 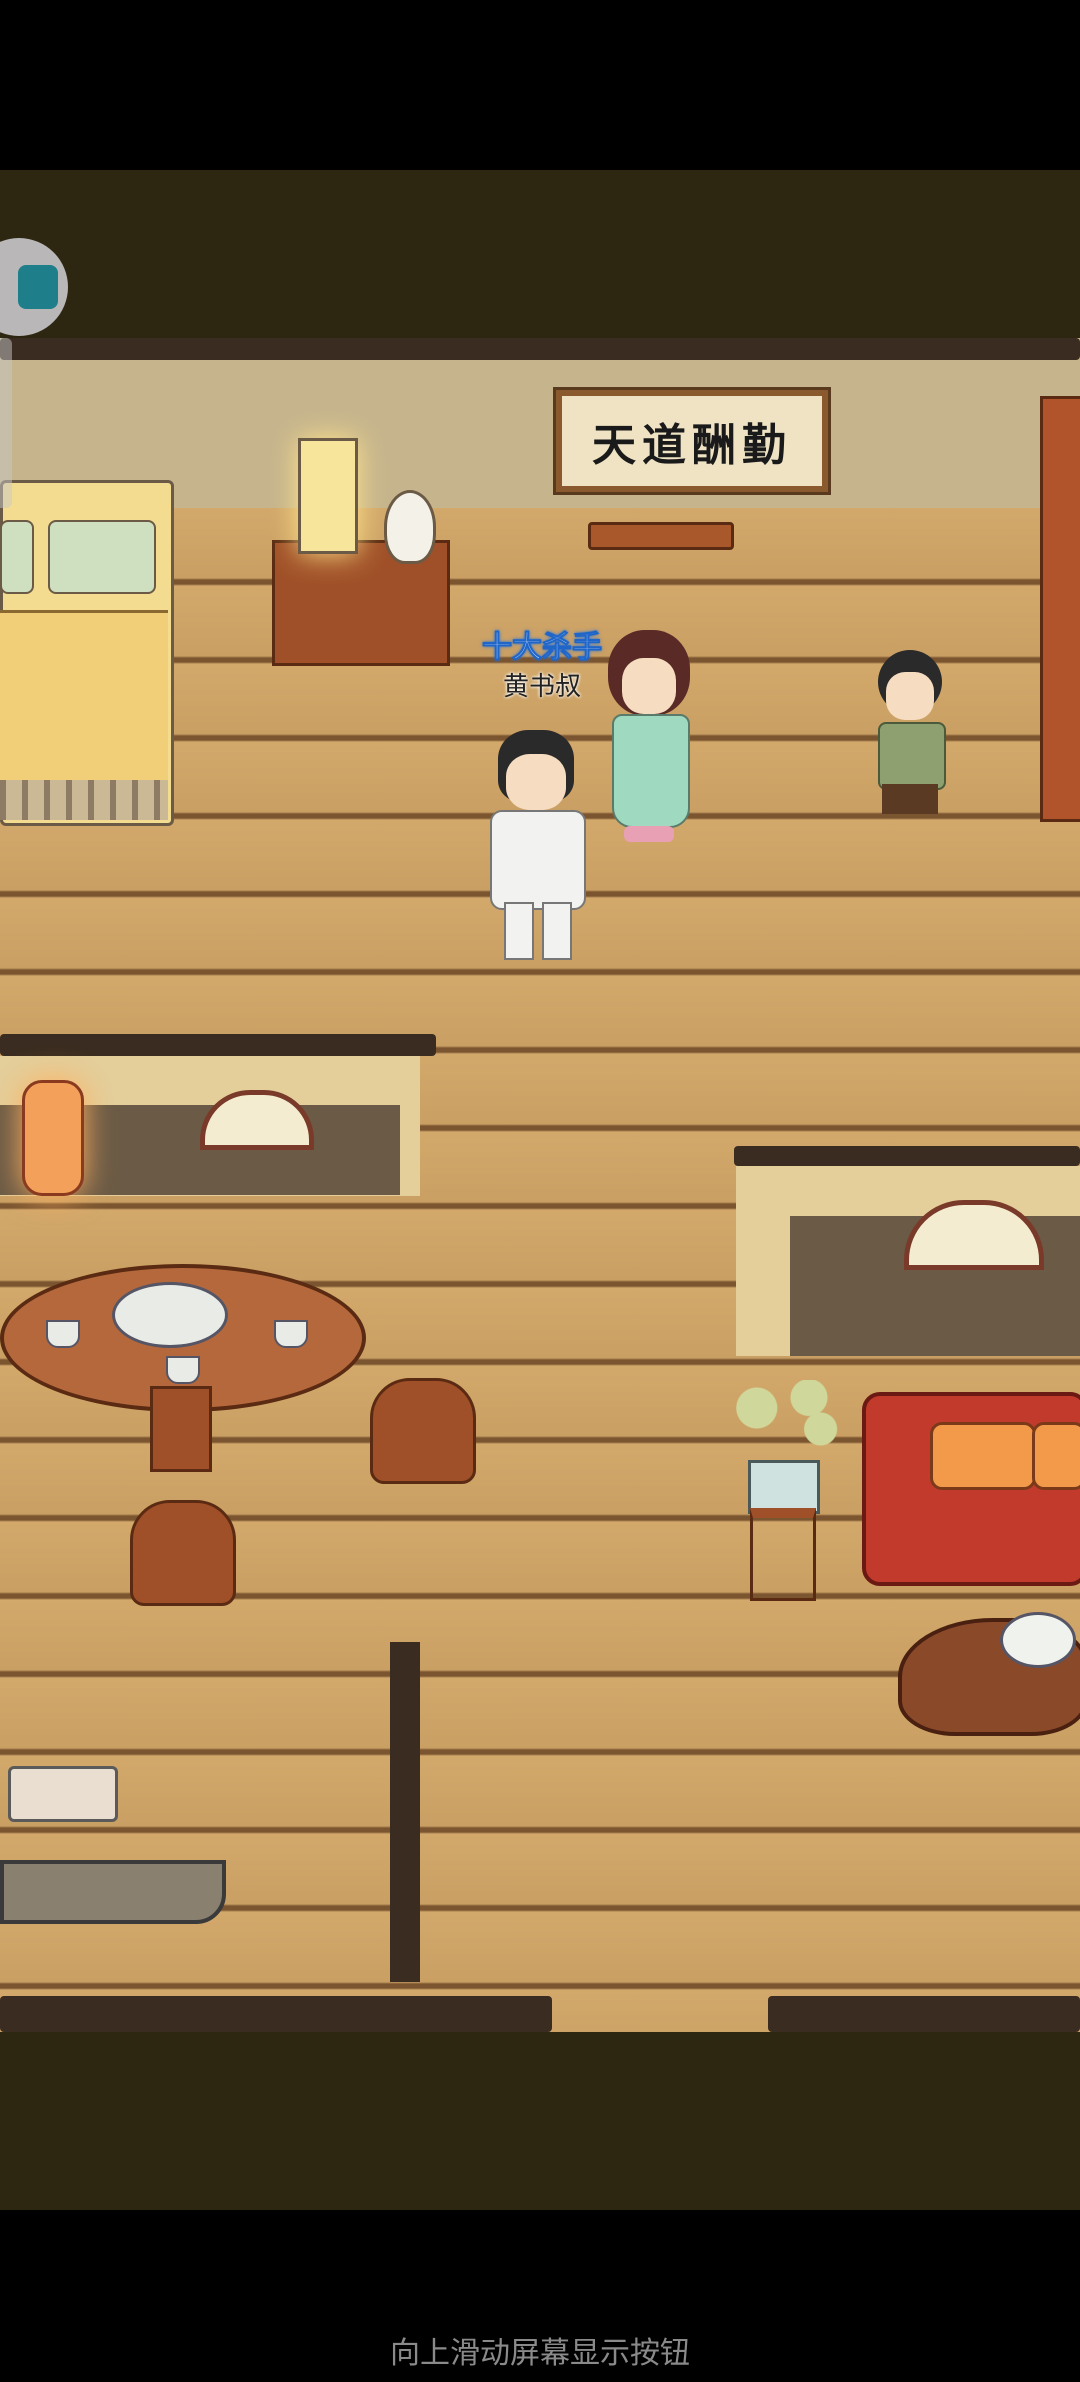 I want to click on npc-kimono-girl, so click(x=649, y=740).